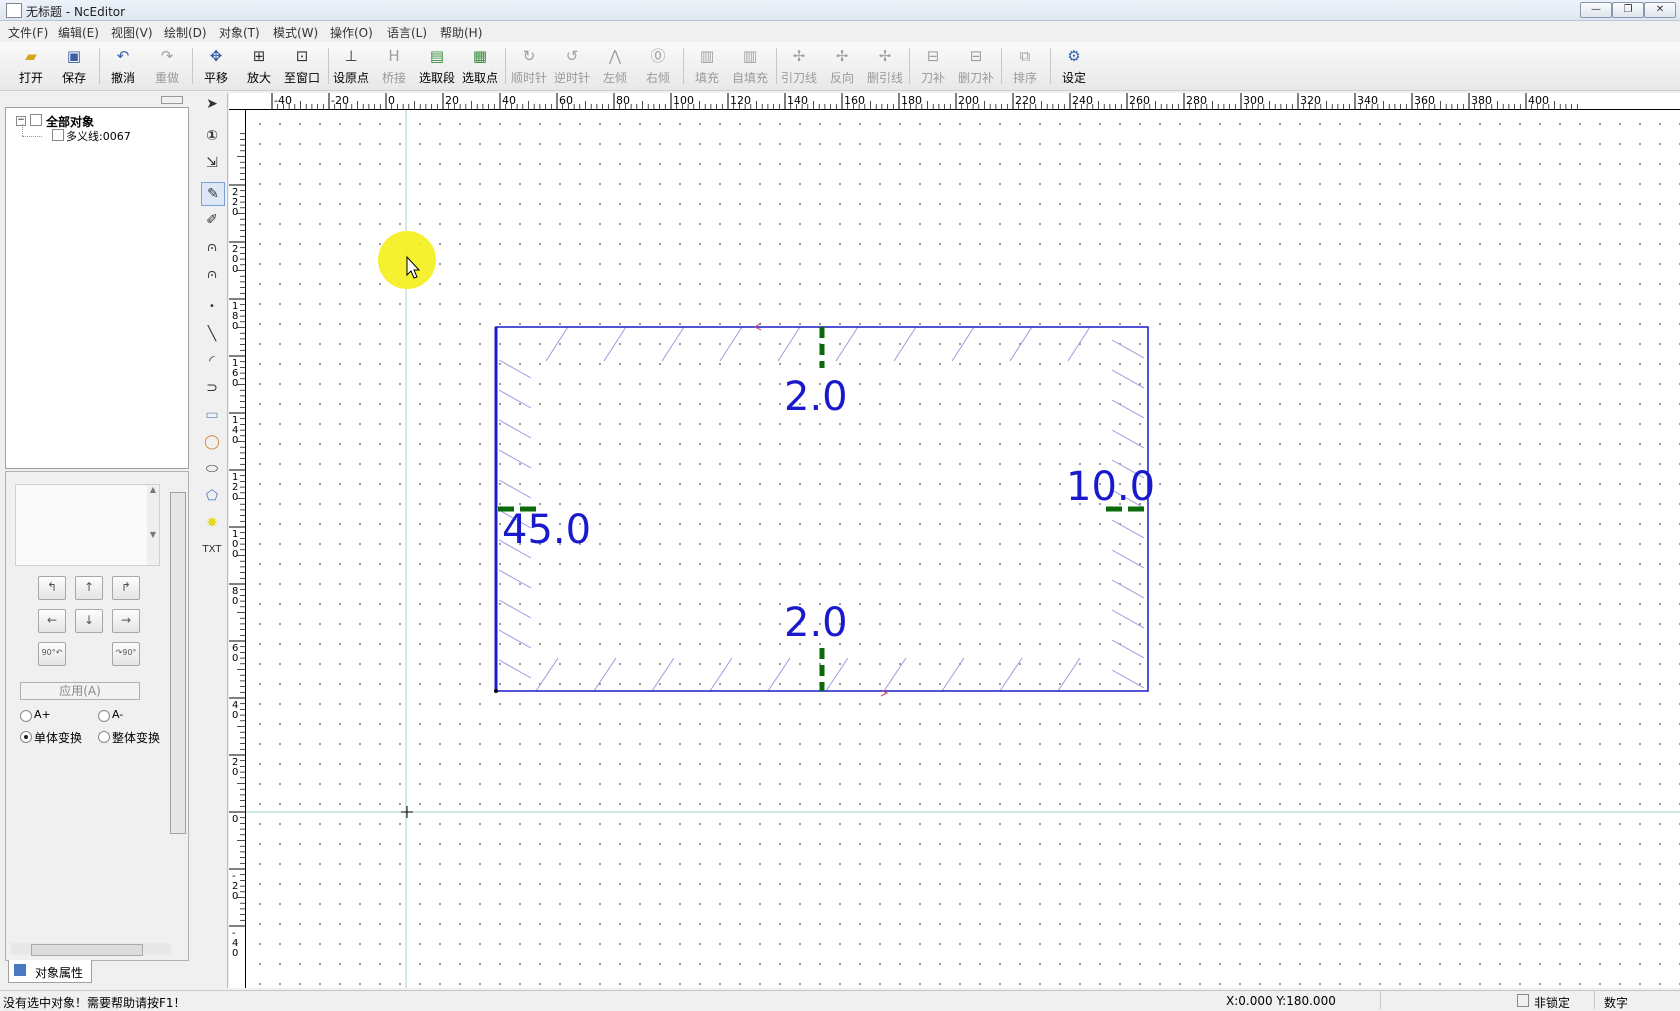  Describe the element at coordinates (658, 56) in the screenshot. I see `lean-right-icon: ⓪` at that location.